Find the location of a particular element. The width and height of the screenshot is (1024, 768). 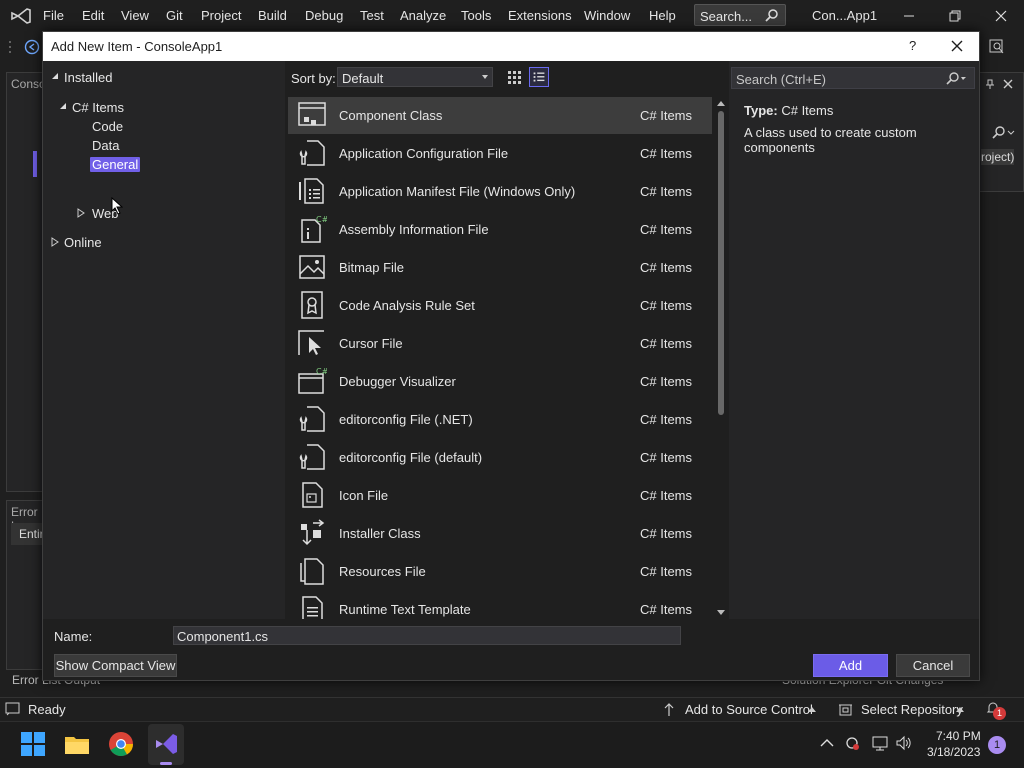

menu-edit: Edit is located at coordinates (93, 15).